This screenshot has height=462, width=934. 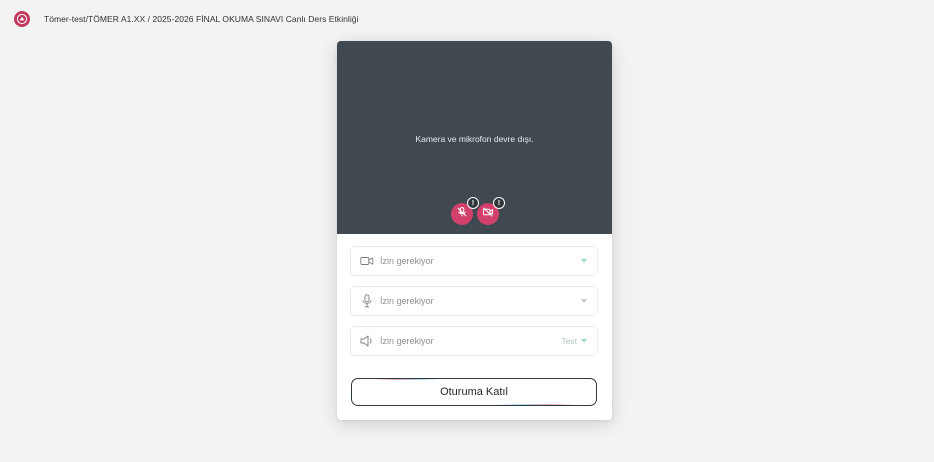 What do you see at coordinates (367, 261) in the screenshot?
I see `camera-icon` at bounding box center [367, 261].